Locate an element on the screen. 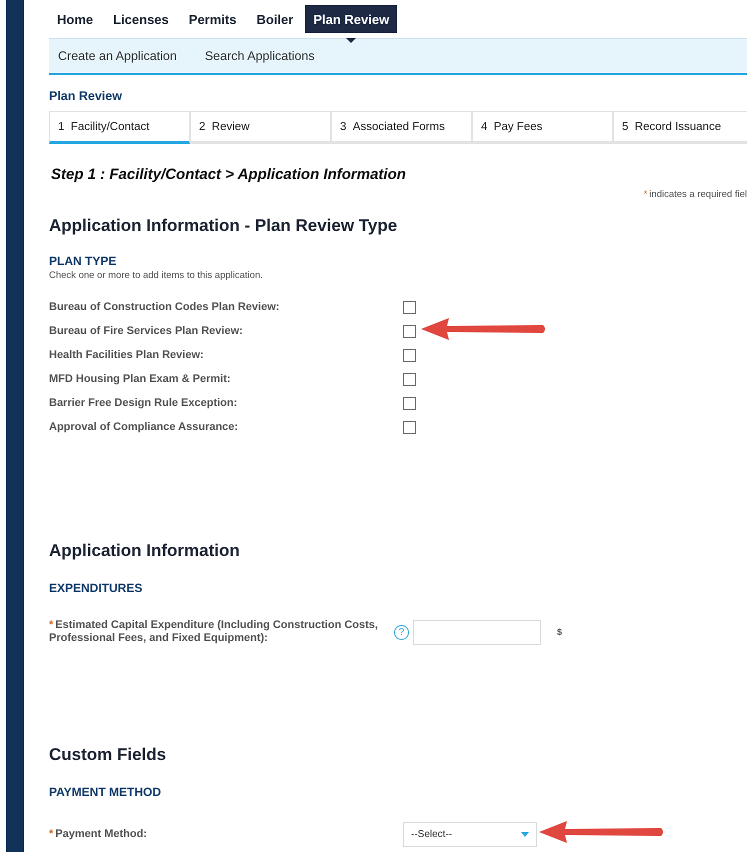 Image resolution: width=747 pixels, height=852 pixels. nav-tab: Home is located at coordinates (75, 19).